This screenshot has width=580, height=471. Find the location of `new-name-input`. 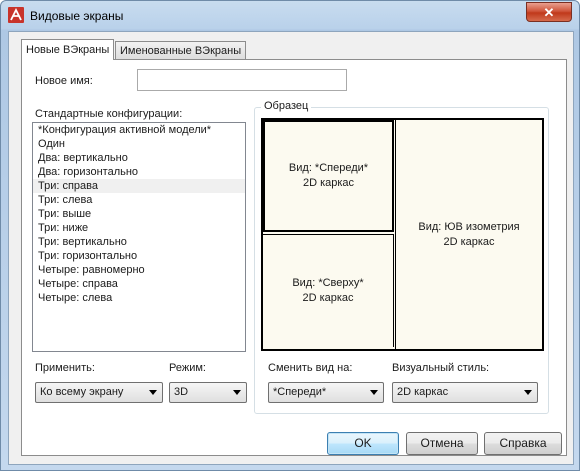

new-name-input is located at coordinates (242, 80).